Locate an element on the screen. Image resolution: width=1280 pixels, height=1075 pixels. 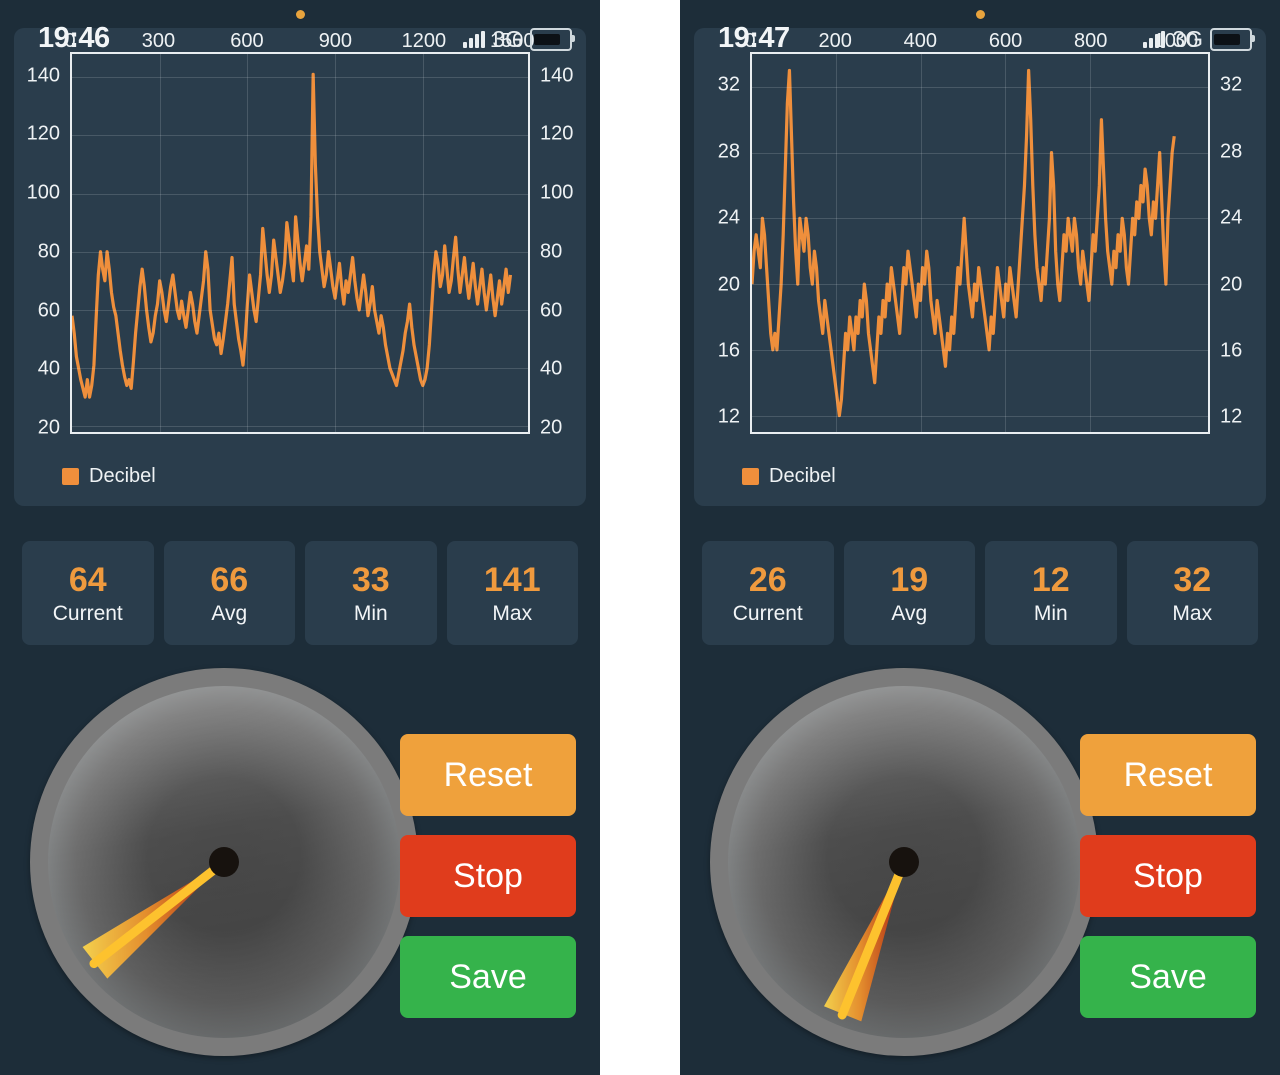
stat-card-avg: 19 Avg is located at coordinates (909, 593).